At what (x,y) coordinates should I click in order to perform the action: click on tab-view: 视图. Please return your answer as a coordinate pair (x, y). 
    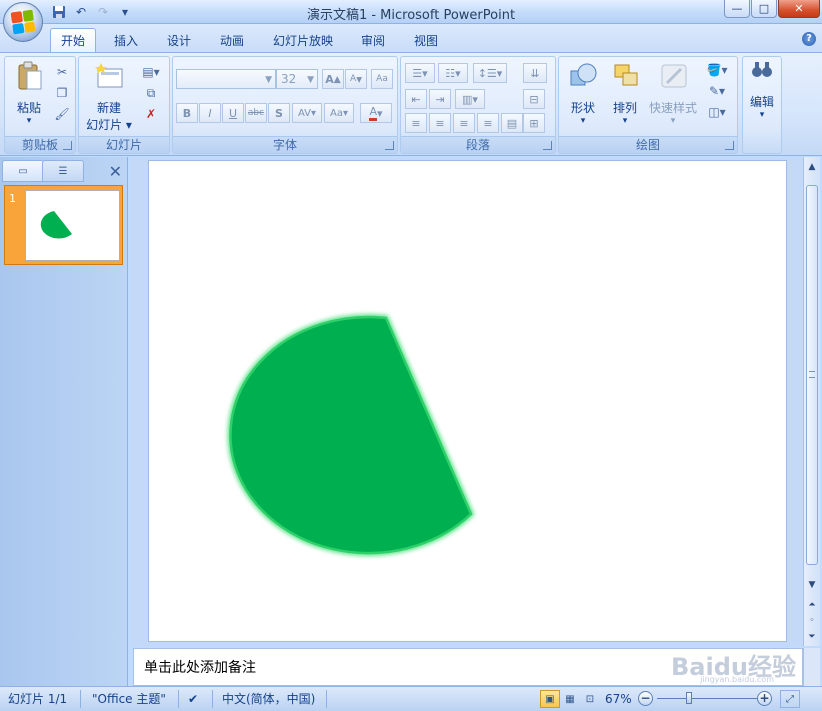
    Looking at the image, I should click on (426, 40).